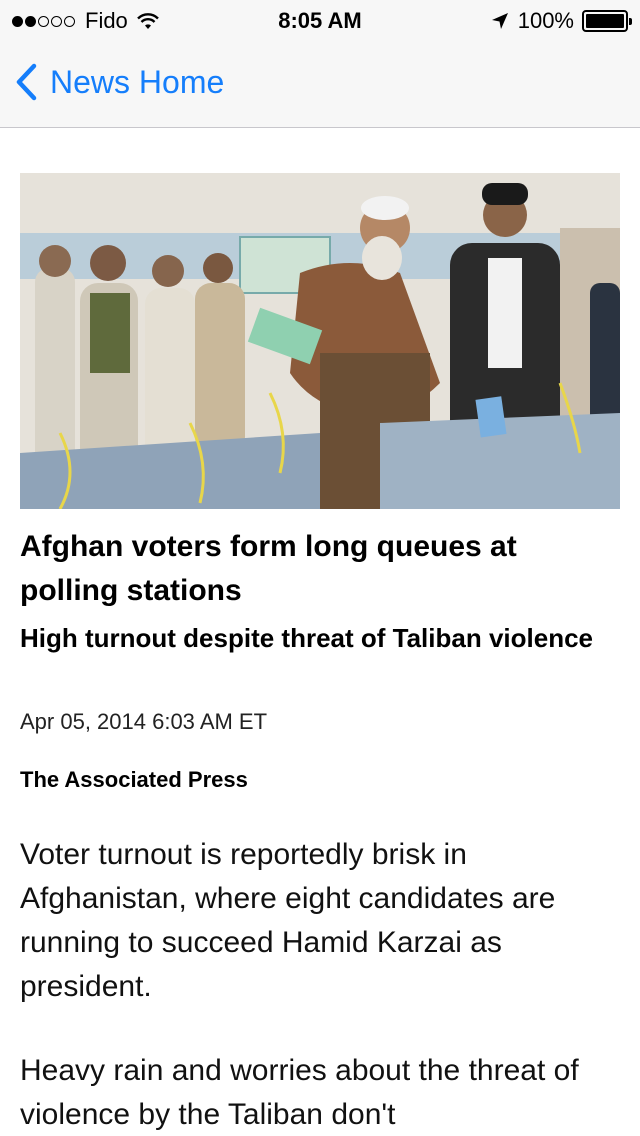 The width and height of the screenshot is (640, 1136). I want to click on article-source: The Associated Press, so click(134, 779).